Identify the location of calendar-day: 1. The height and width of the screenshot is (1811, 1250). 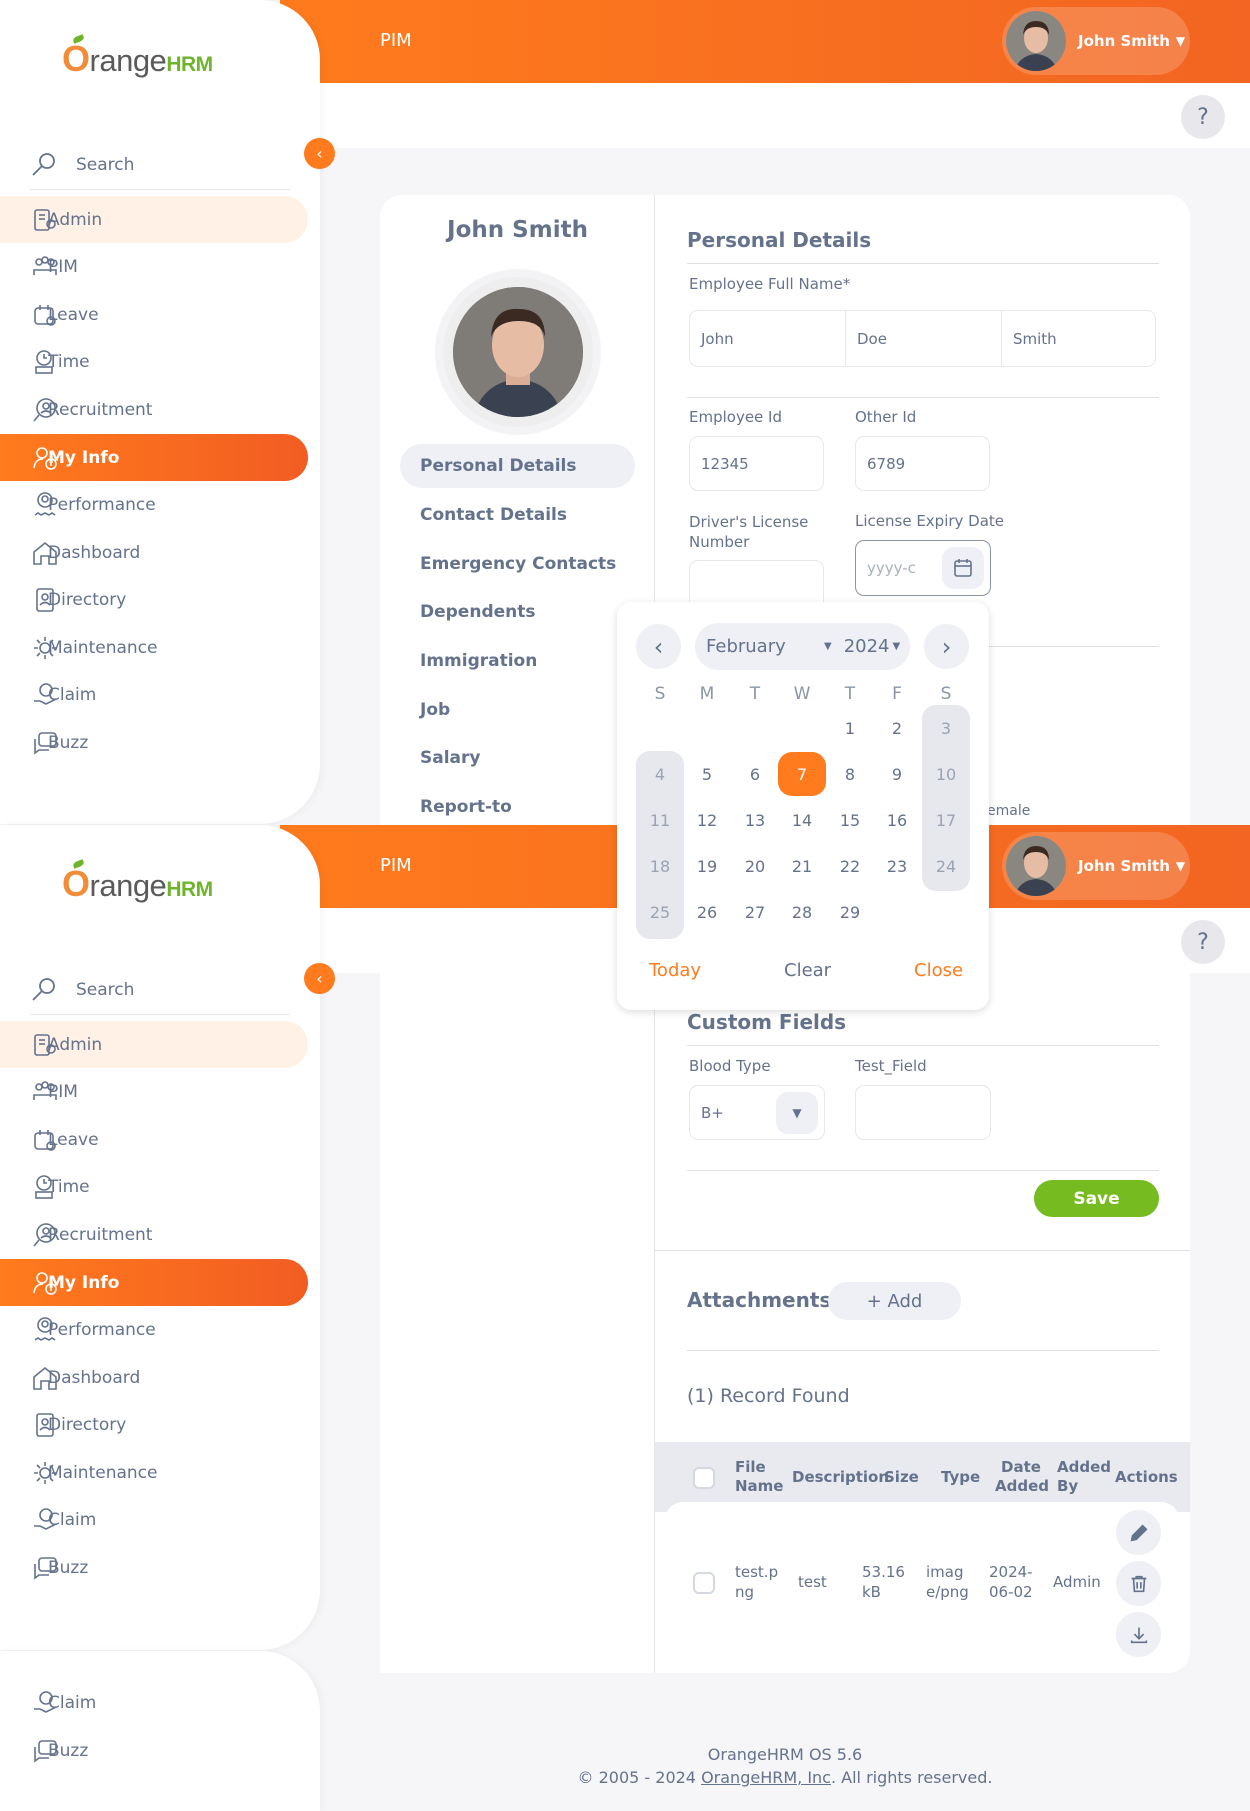
(850, 728).